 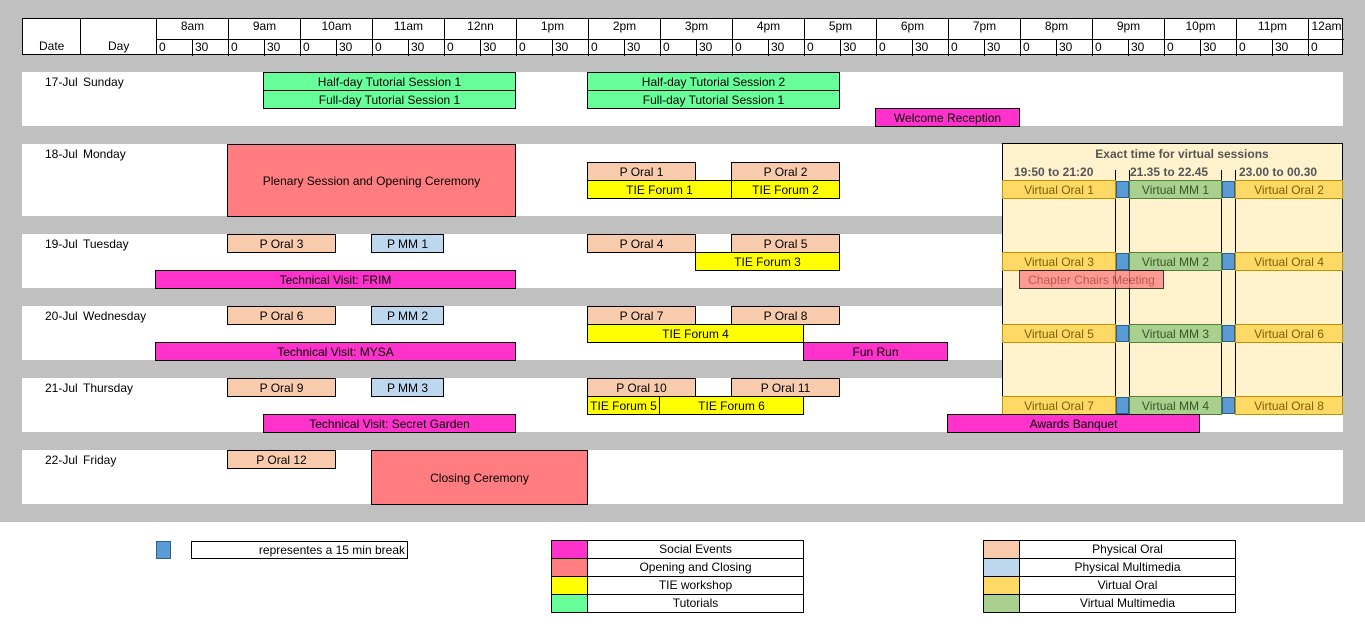 What do you see at coordinates (785, 189) in the screenshot?
I see `event-tie-forum-2: TIE Forum 2` at bounding box center [785, 189].